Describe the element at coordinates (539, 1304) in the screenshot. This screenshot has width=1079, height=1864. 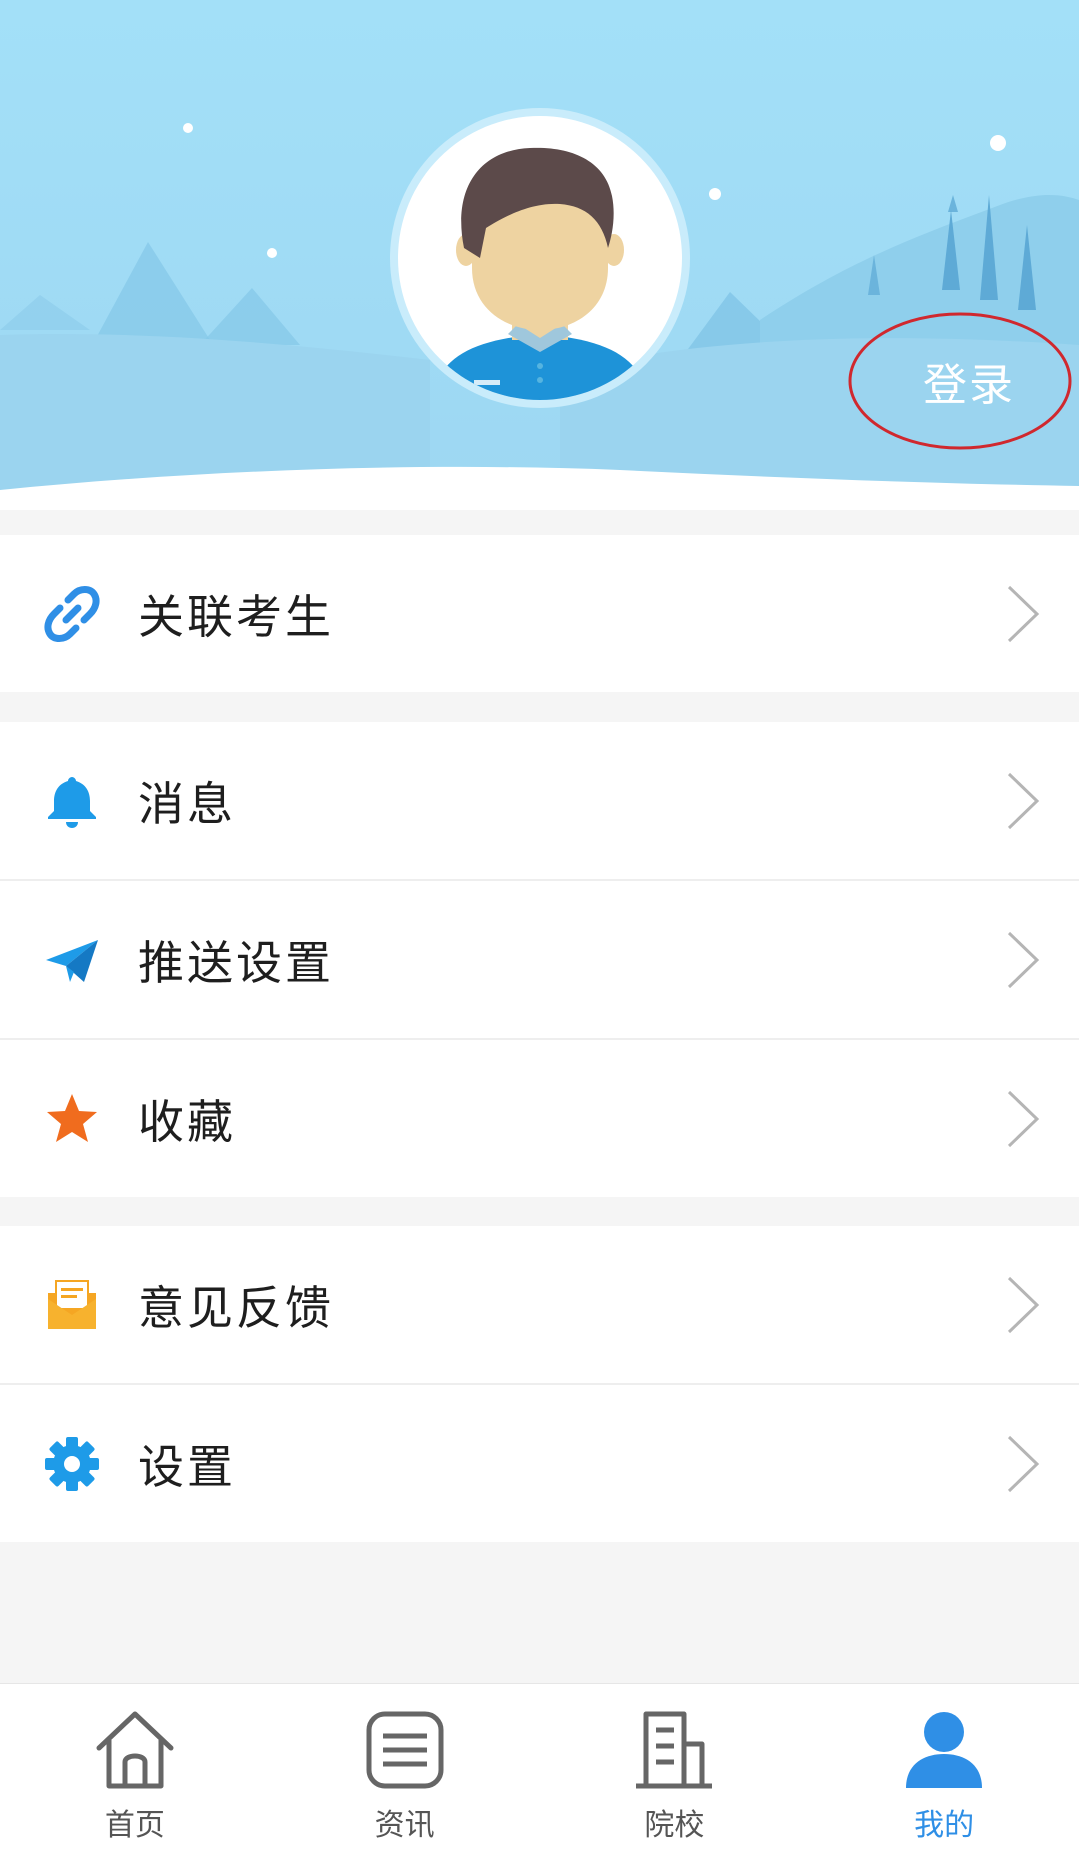
I see `menu-item-feedback: 意见反馈` at that location.